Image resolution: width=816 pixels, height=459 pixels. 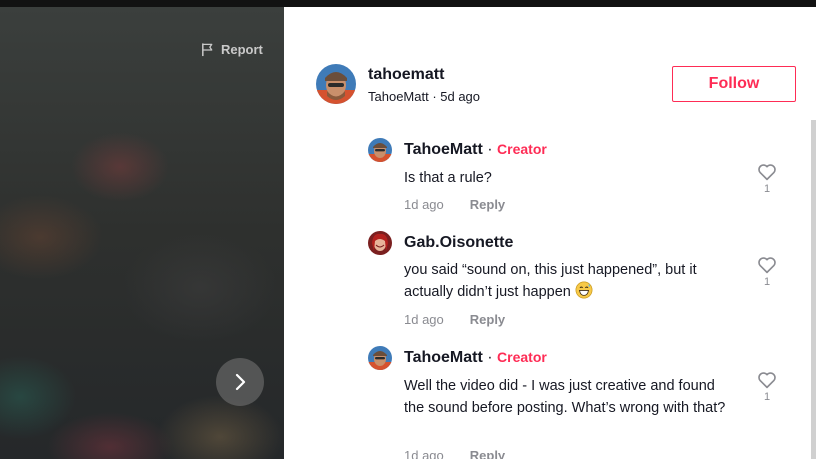 I want to click on commenter-name-text: Gab.Oisonette, so click(x=459, y=242).